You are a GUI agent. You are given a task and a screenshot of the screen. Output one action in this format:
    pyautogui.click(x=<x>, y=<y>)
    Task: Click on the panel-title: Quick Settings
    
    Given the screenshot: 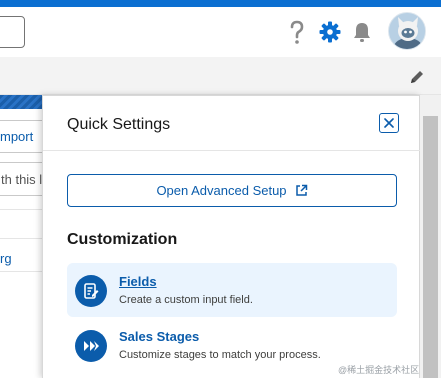 What is the action you would take?
    pyautogui.click(x=119, y=124)
    